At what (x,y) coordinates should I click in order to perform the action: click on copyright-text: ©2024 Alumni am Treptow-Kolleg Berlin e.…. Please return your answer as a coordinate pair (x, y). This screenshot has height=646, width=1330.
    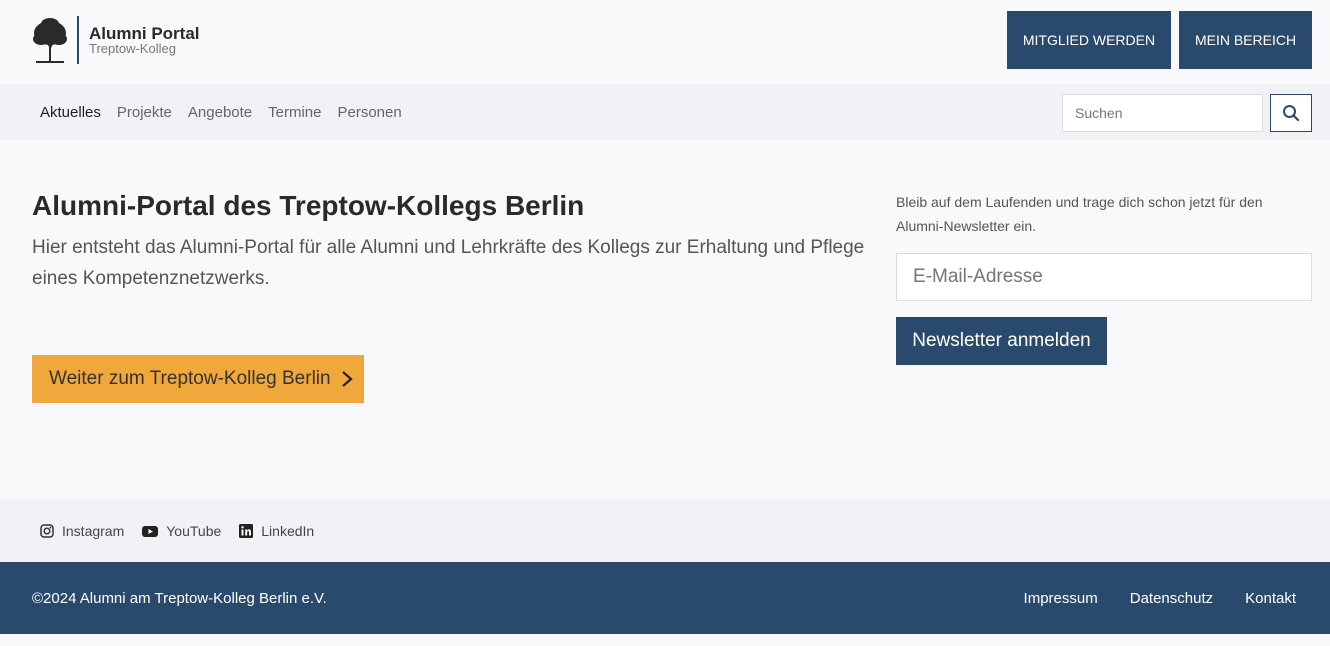
    Looking at the image, I should click on (179, 598).